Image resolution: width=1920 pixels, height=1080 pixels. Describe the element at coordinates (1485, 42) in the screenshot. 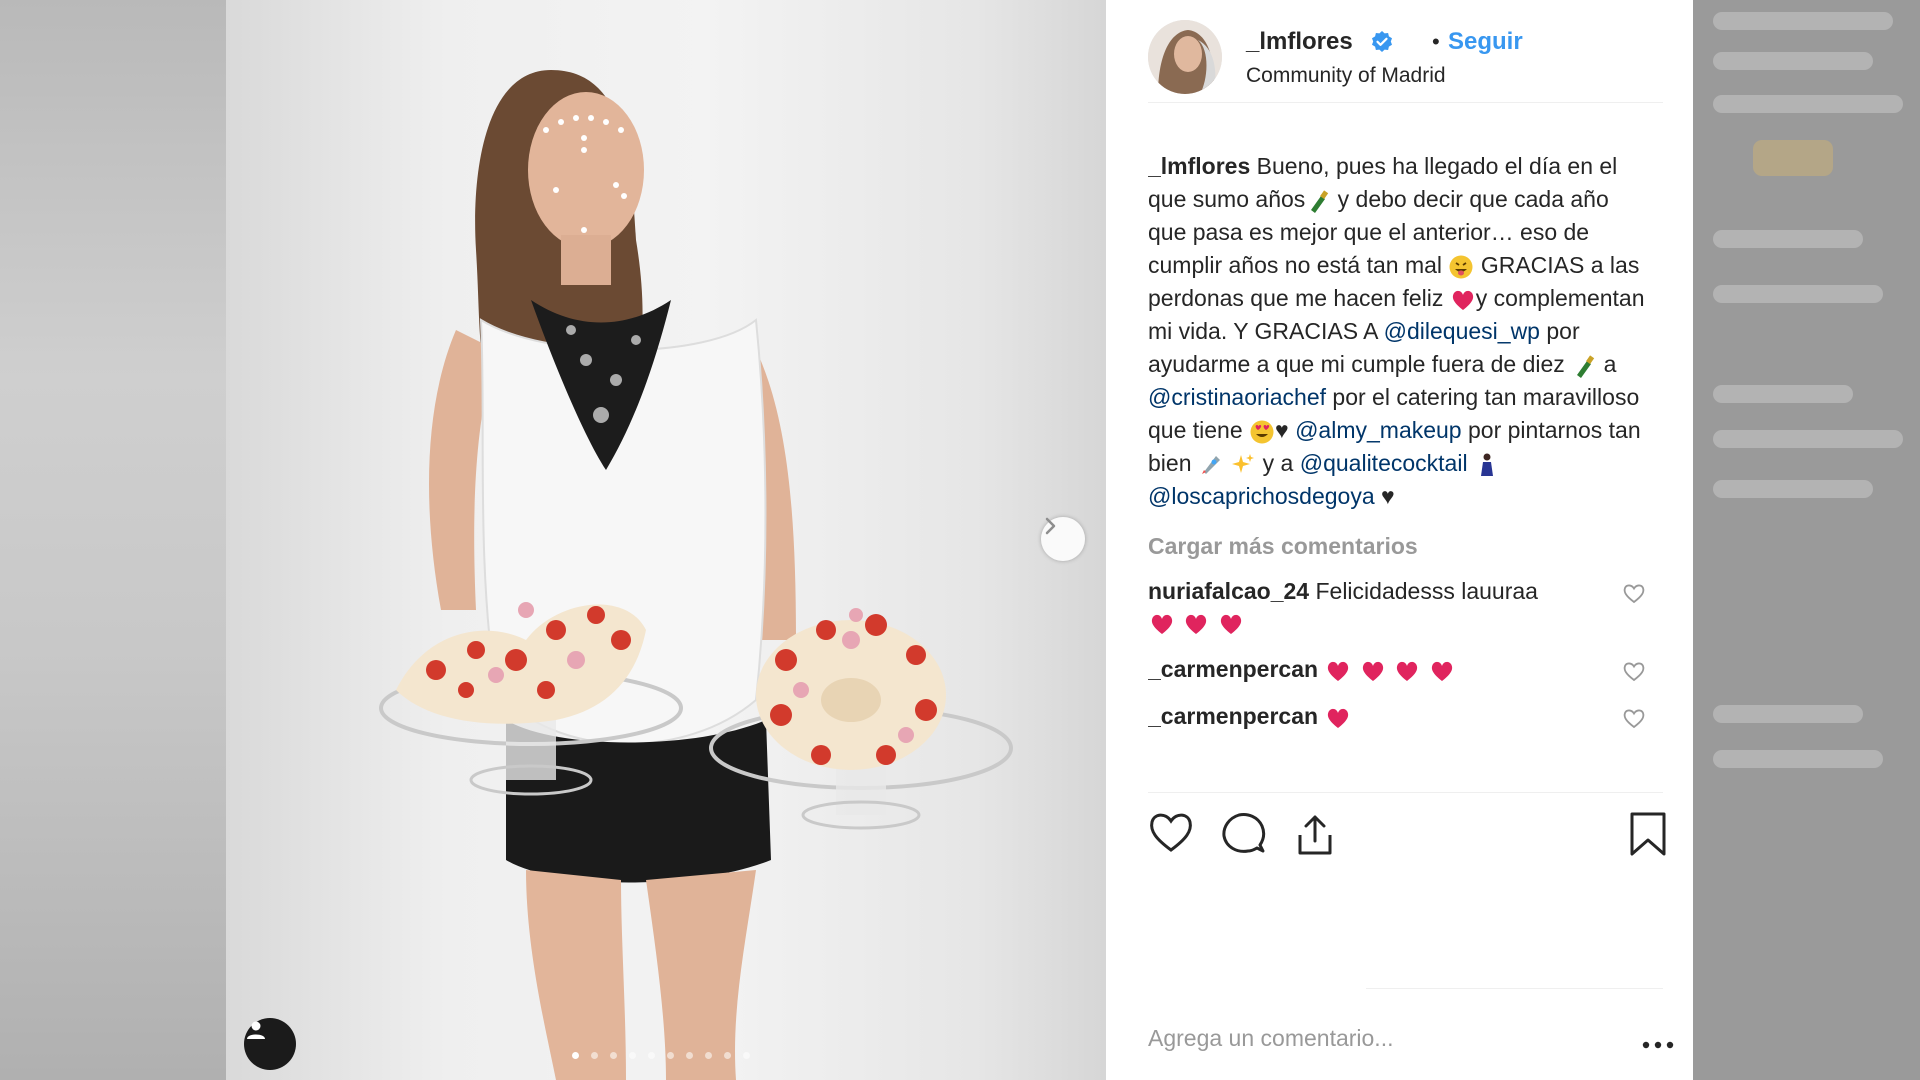

I see `follow-button: Seguir` at that location.